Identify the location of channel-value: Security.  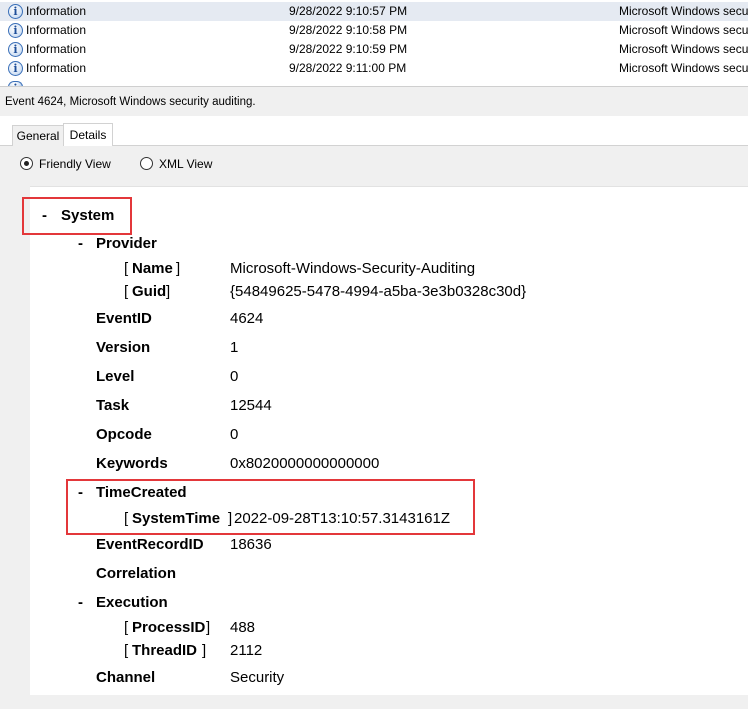
(257, 677).